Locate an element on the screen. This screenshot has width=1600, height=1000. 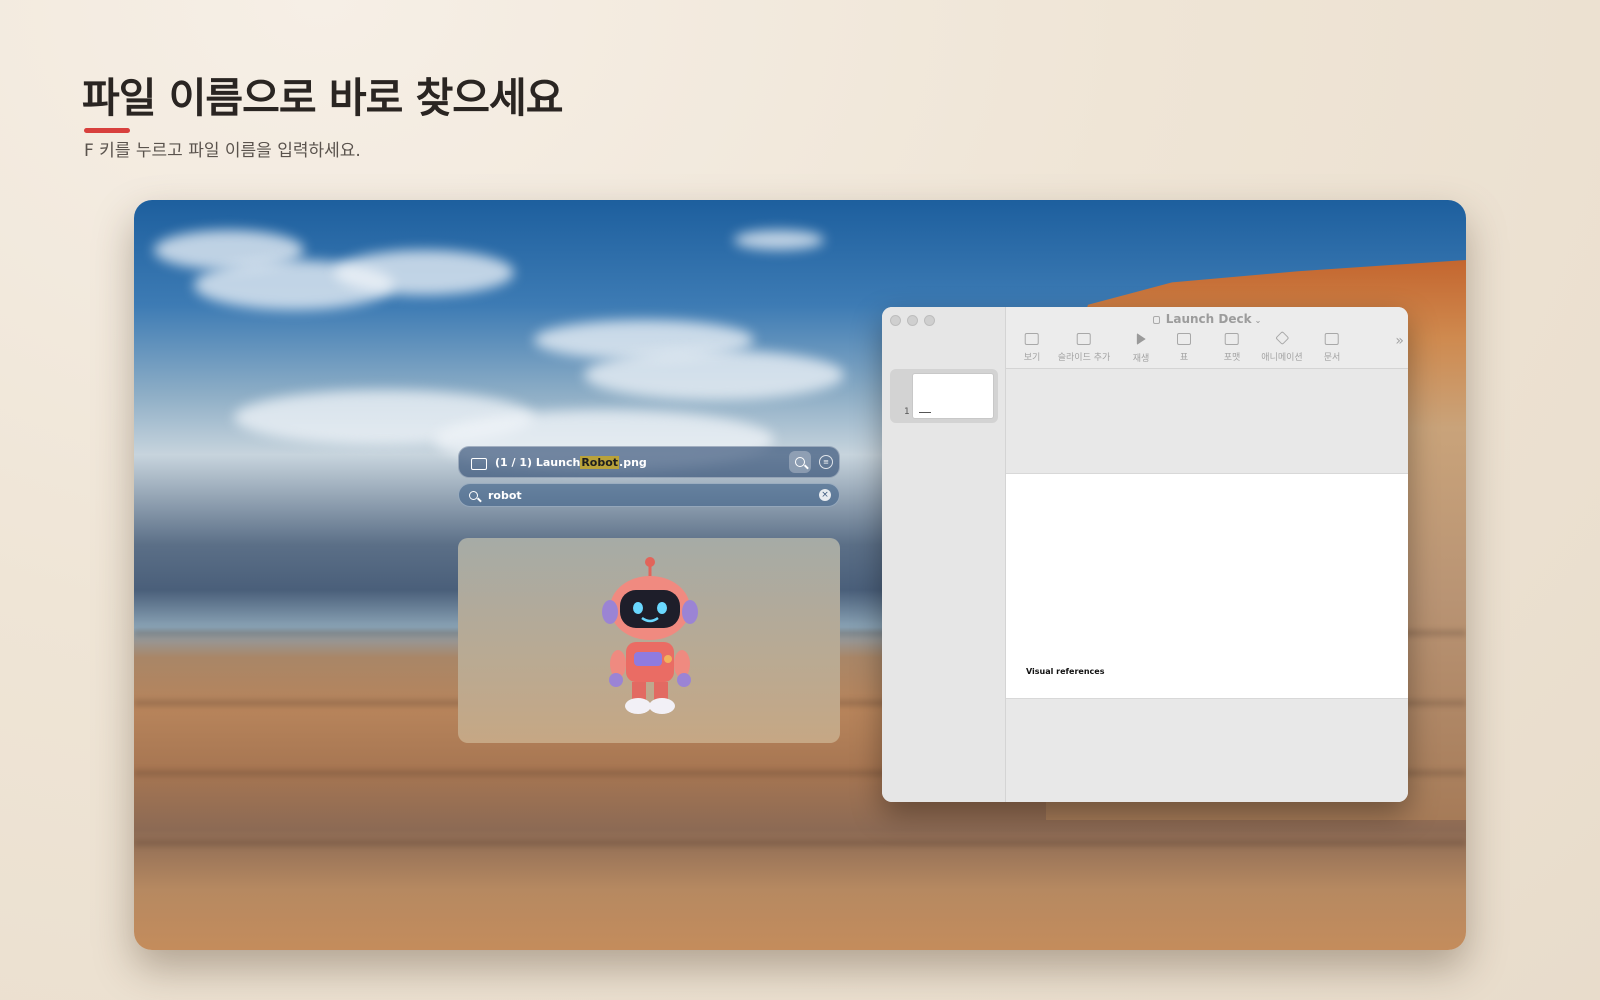
robot-image is located at coordinates (650, 635).